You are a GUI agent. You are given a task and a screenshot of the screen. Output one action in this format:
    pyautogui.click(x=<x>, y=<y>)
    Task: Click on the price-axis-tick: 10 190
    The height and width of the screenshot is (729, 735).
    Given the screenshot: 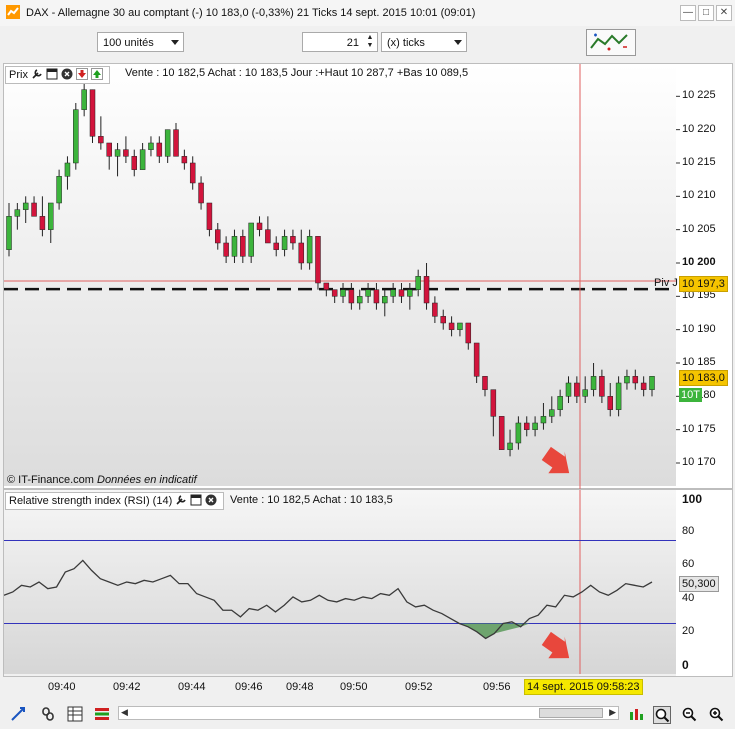 What is the action you would take?
    pyautogui.click(x=699, y=328)
    